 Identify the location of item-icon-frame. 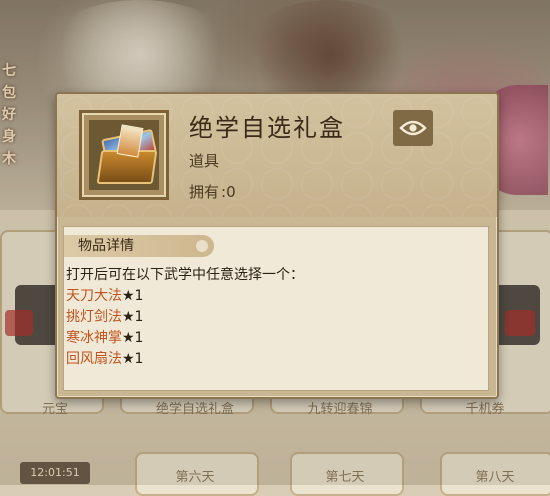
(124, 155).